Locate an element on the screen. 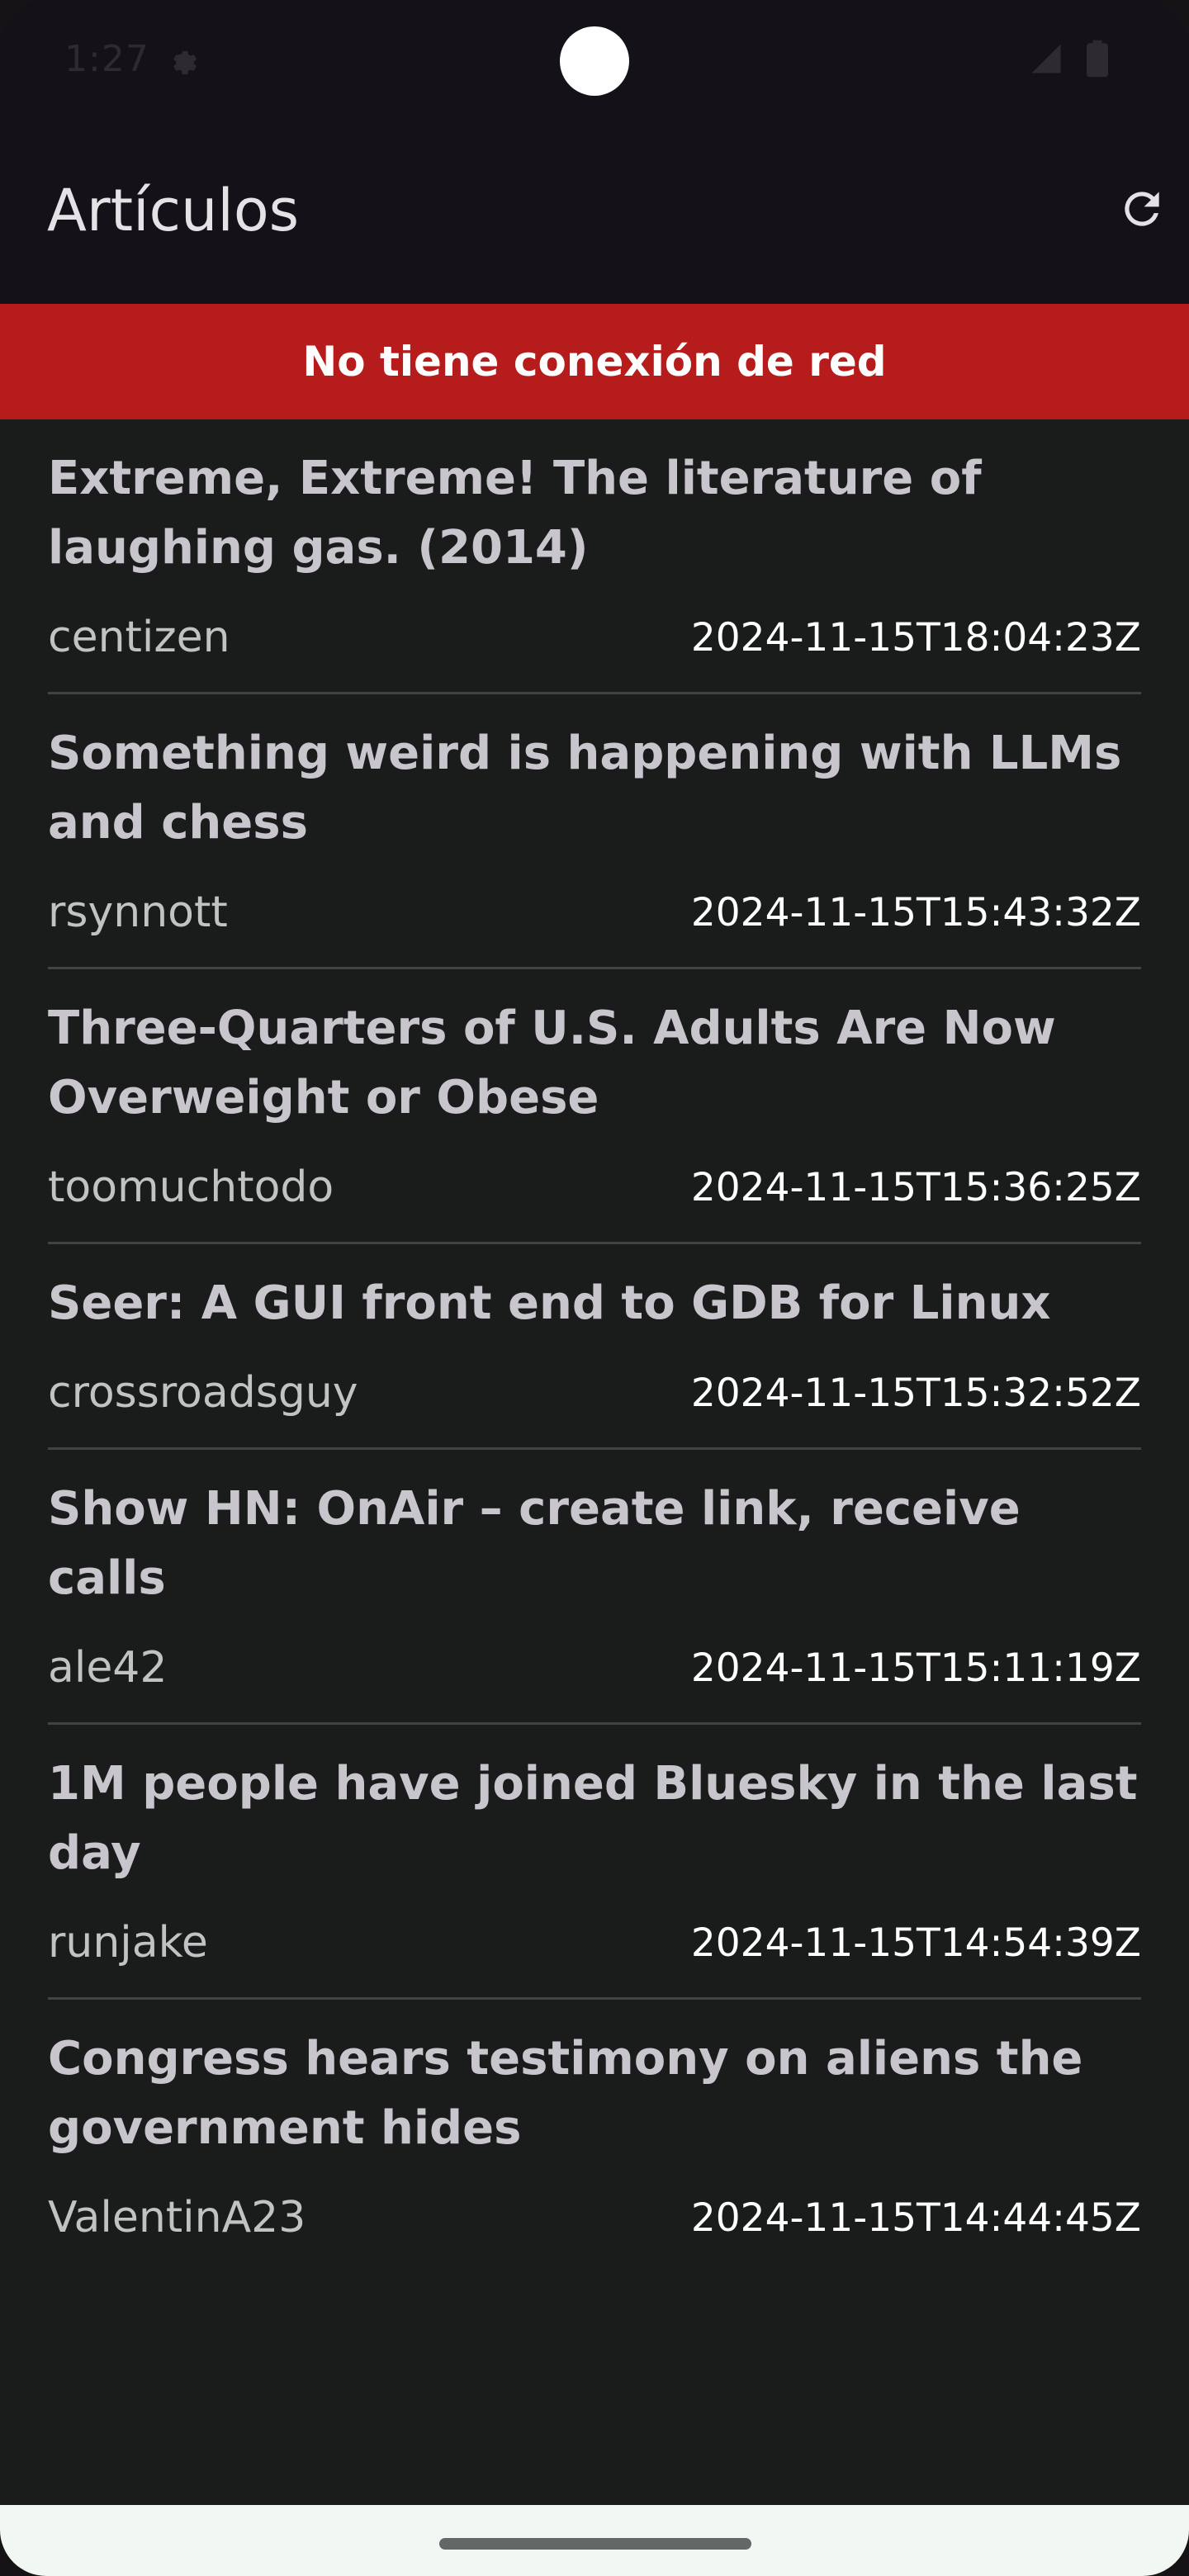 The image size is (1189, 2576). status-time: 1:27 is located at coordinates (106, 59).